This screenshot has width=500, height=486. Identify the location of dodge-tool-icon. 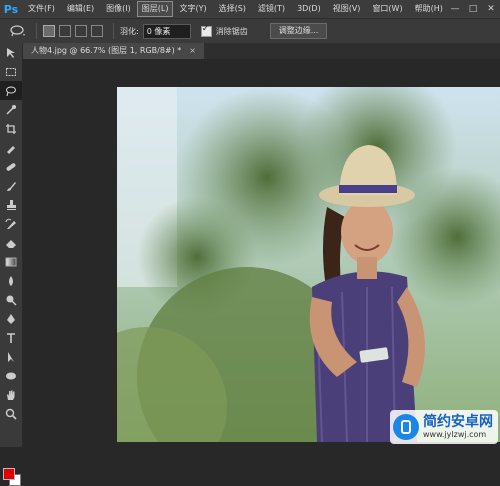
(11, 299).